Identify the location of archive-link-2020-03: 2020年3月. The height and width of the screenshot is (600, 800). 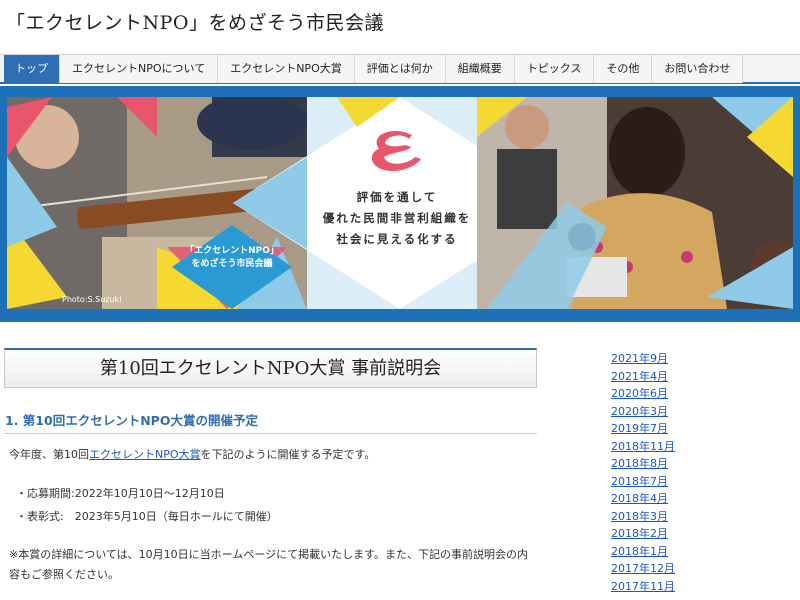
(671, 412).